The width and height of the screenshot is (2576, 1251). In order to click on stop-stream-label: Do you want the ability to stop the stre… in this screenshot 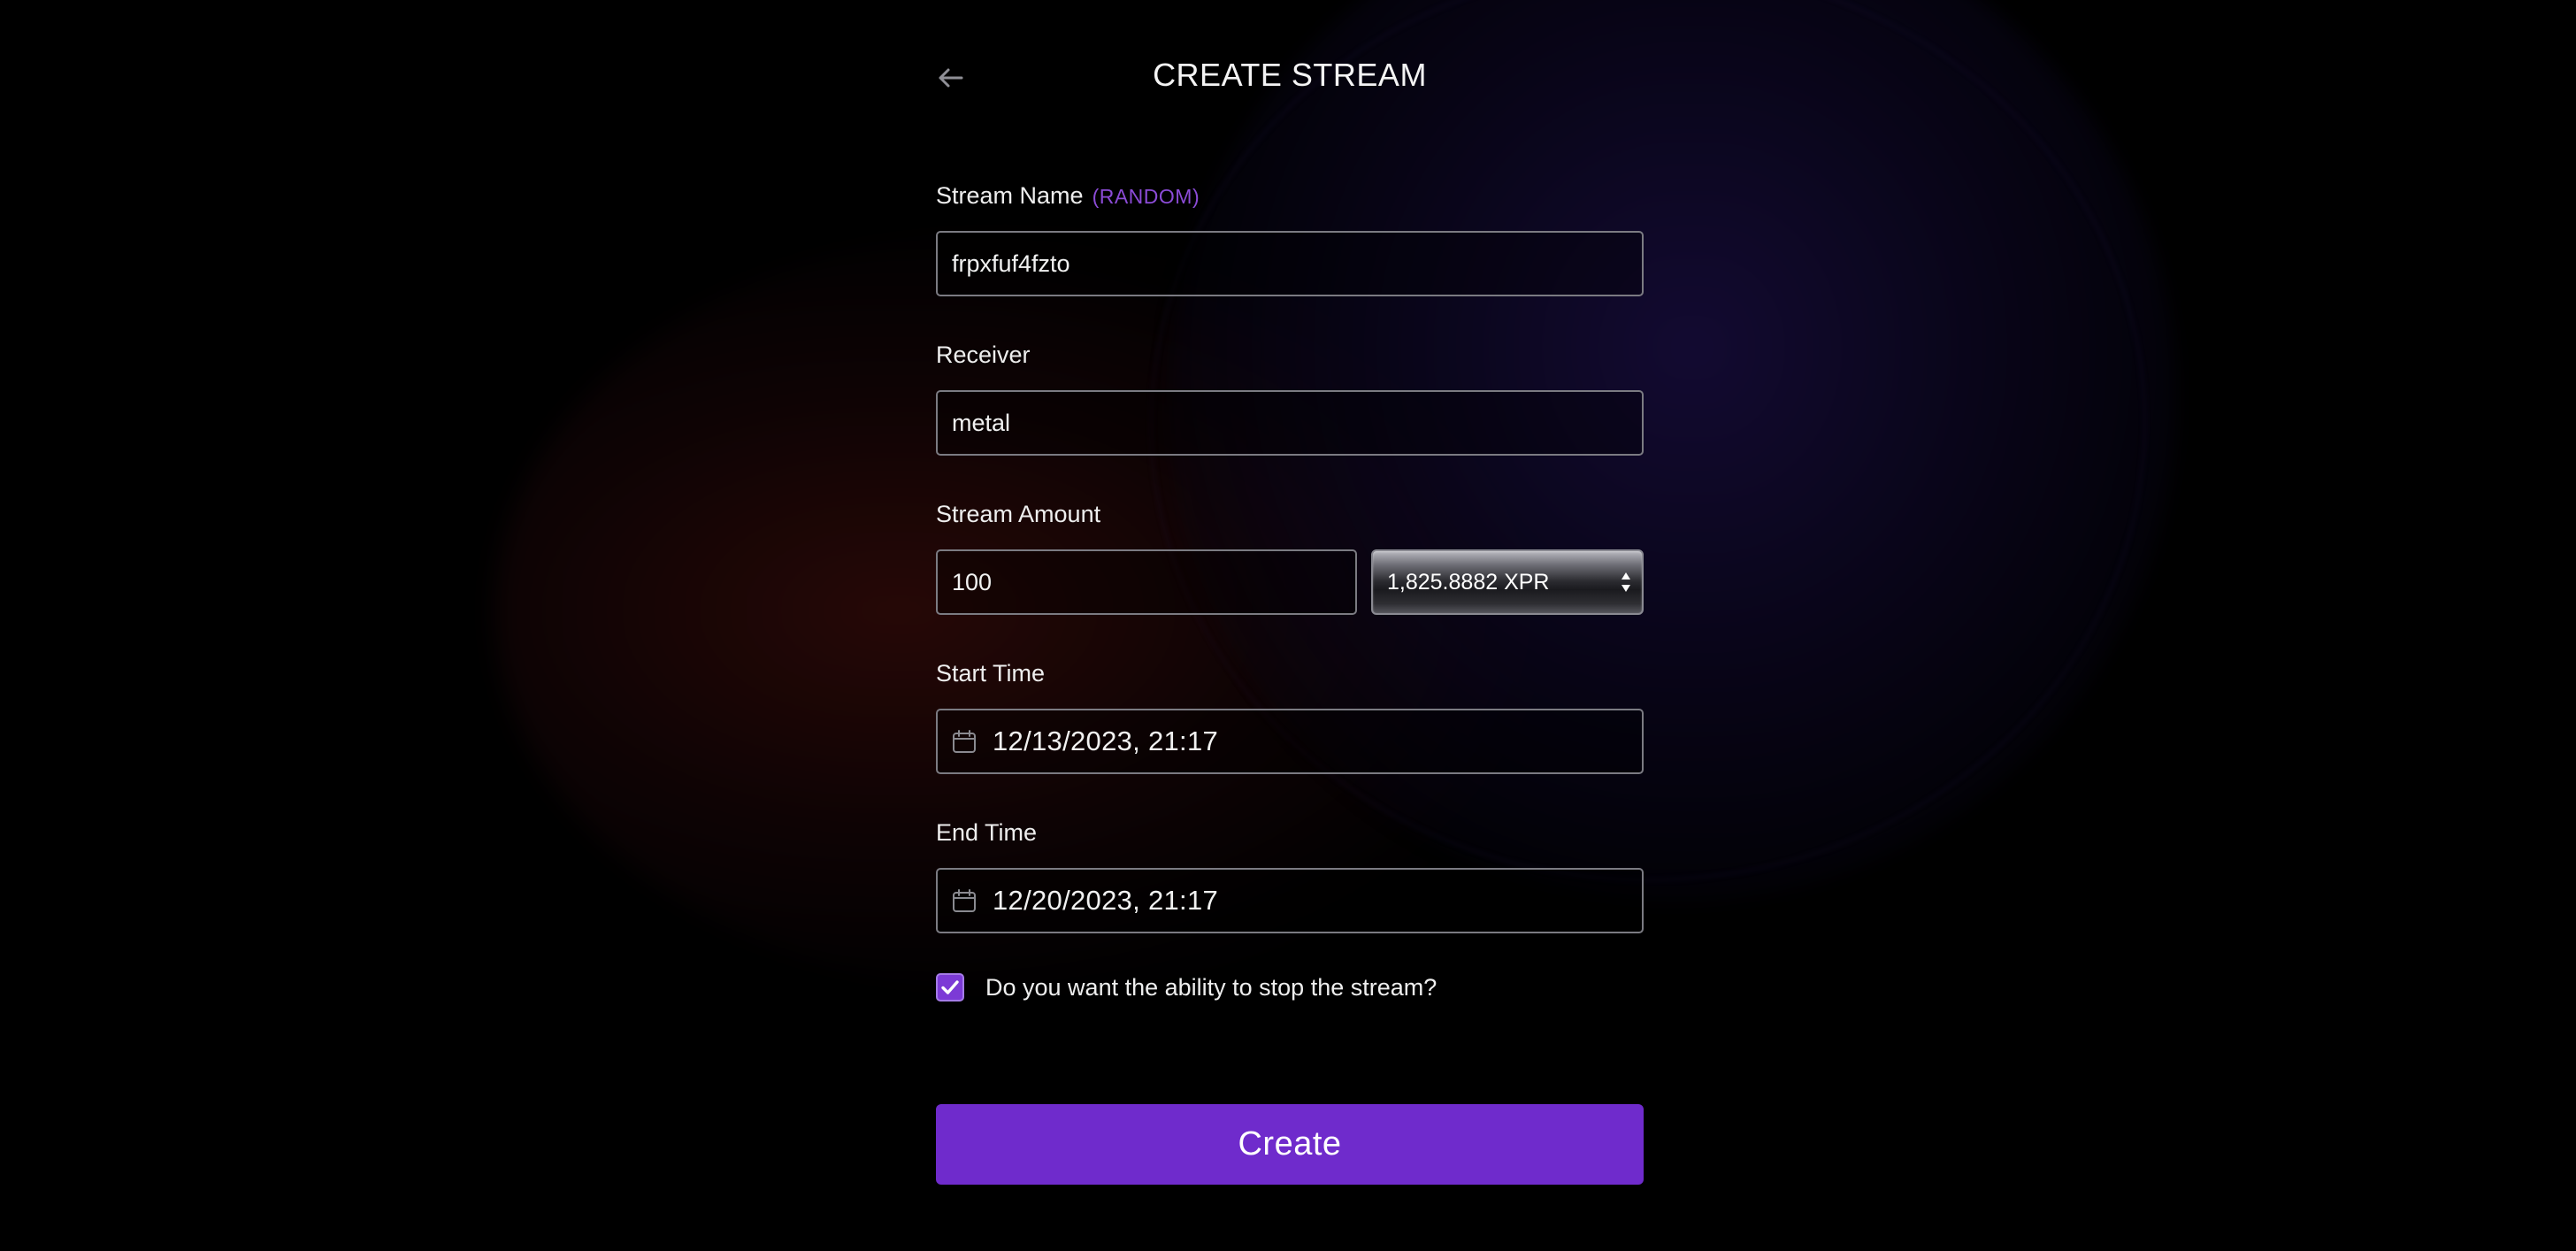, I will do `click(1211, 987)`.